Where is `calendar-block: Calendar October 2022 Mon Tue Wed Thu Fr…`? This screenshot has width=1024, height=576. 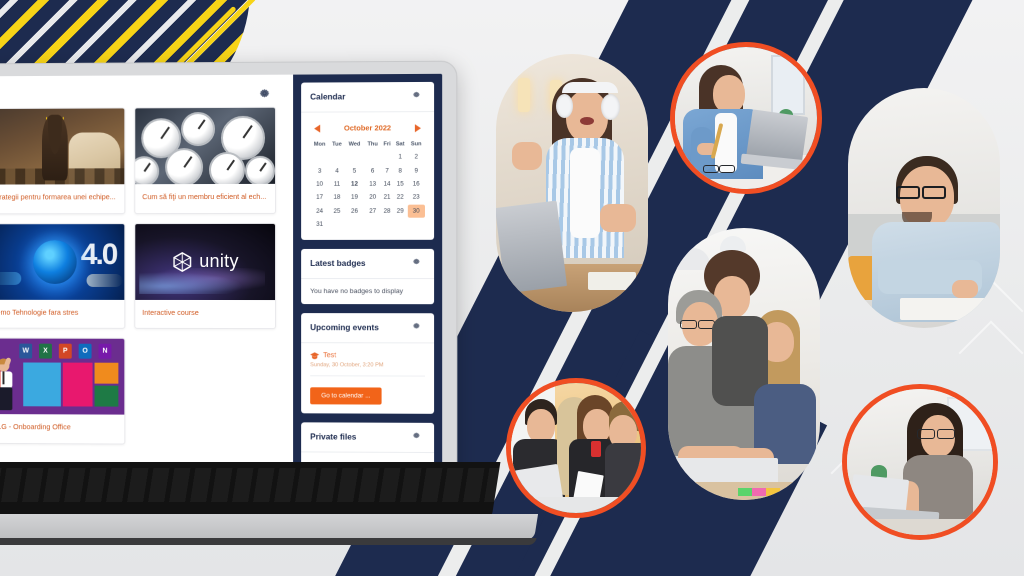 calendar-block: Calendar October 2022 Mon Tue Wed Thu Fr… is located at coordinates (368, 161).